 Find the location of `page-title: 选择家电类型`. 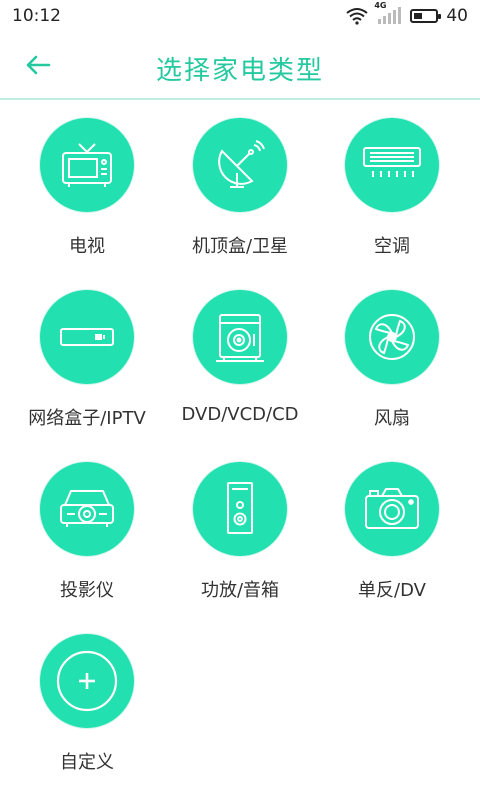

page-title: 选择家电类型 is located at coordinates (239, 71).